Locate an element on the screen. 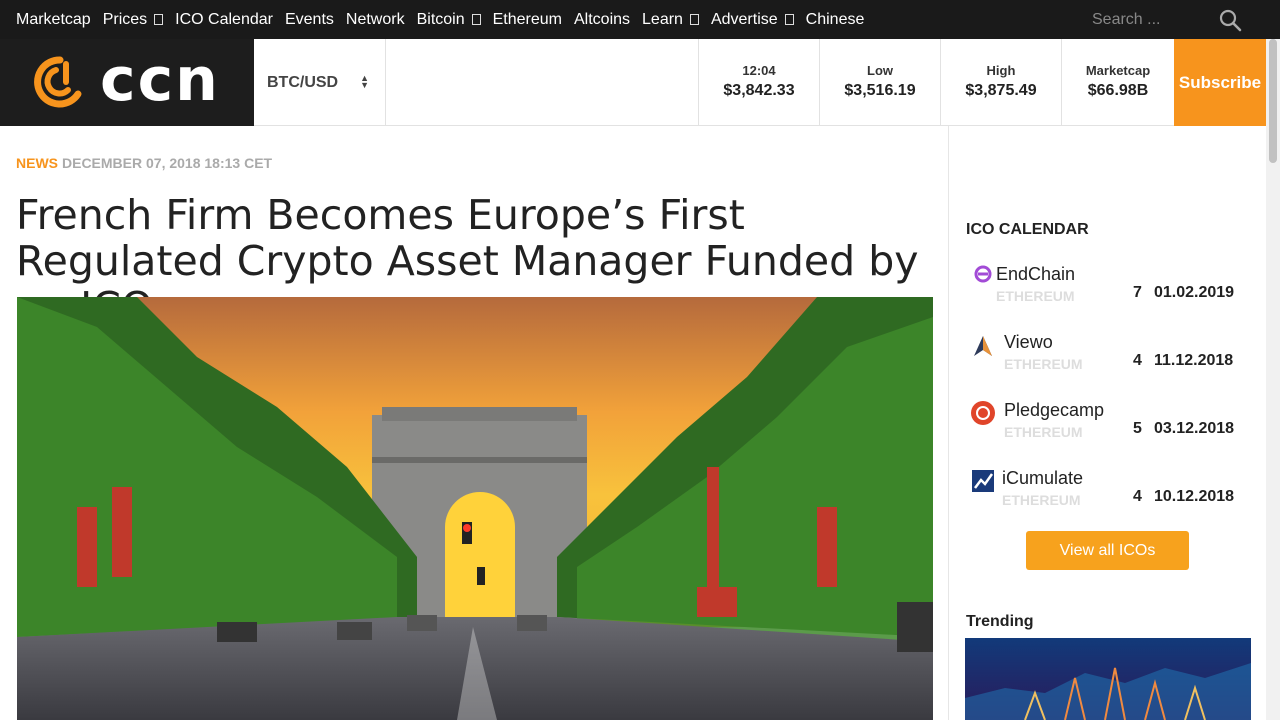  sort-arrows-icon: ▲ ▼ is located at coordinates (364, 81).